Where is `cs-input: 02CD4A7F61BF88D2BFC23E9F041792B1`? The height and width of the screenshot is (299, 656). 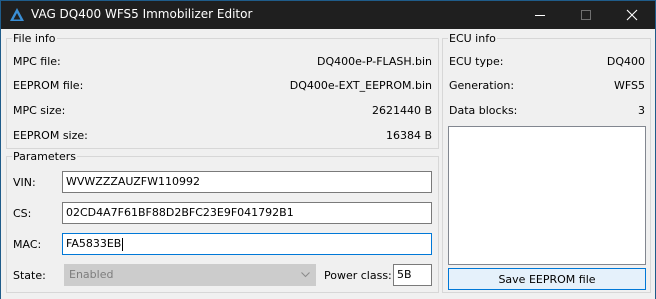
cs-input: 02CD4A7F61BF88D2BFC23E9F041792B1 is located at coordinates (247, 213).